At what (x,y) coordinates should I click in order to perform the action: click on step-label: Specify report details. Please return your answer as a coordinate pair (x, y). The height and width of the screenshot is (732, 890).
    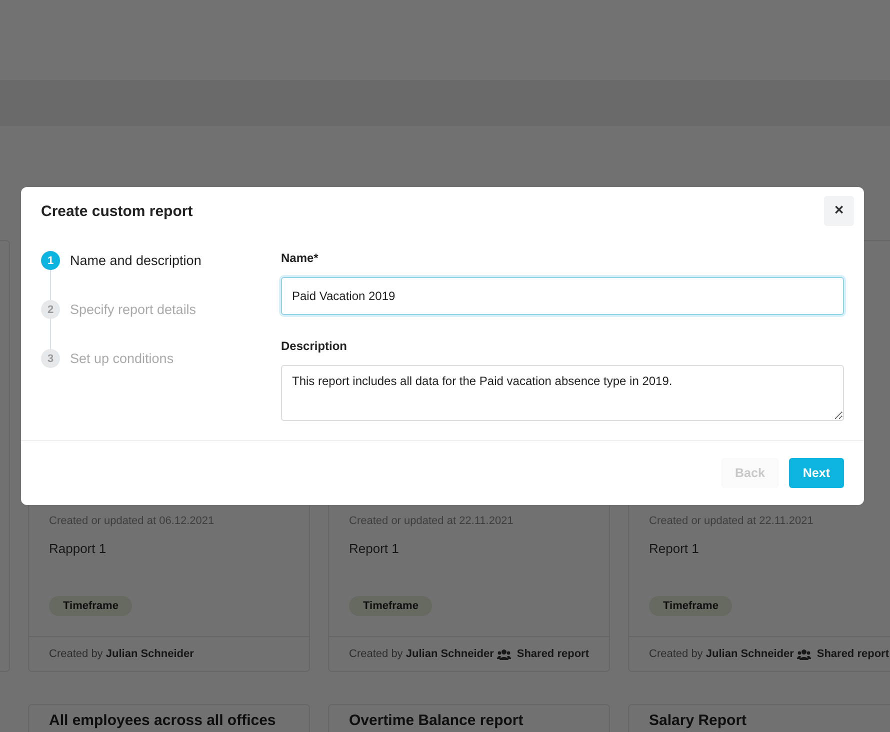
    Looking at the image, I should click on (133, 309).